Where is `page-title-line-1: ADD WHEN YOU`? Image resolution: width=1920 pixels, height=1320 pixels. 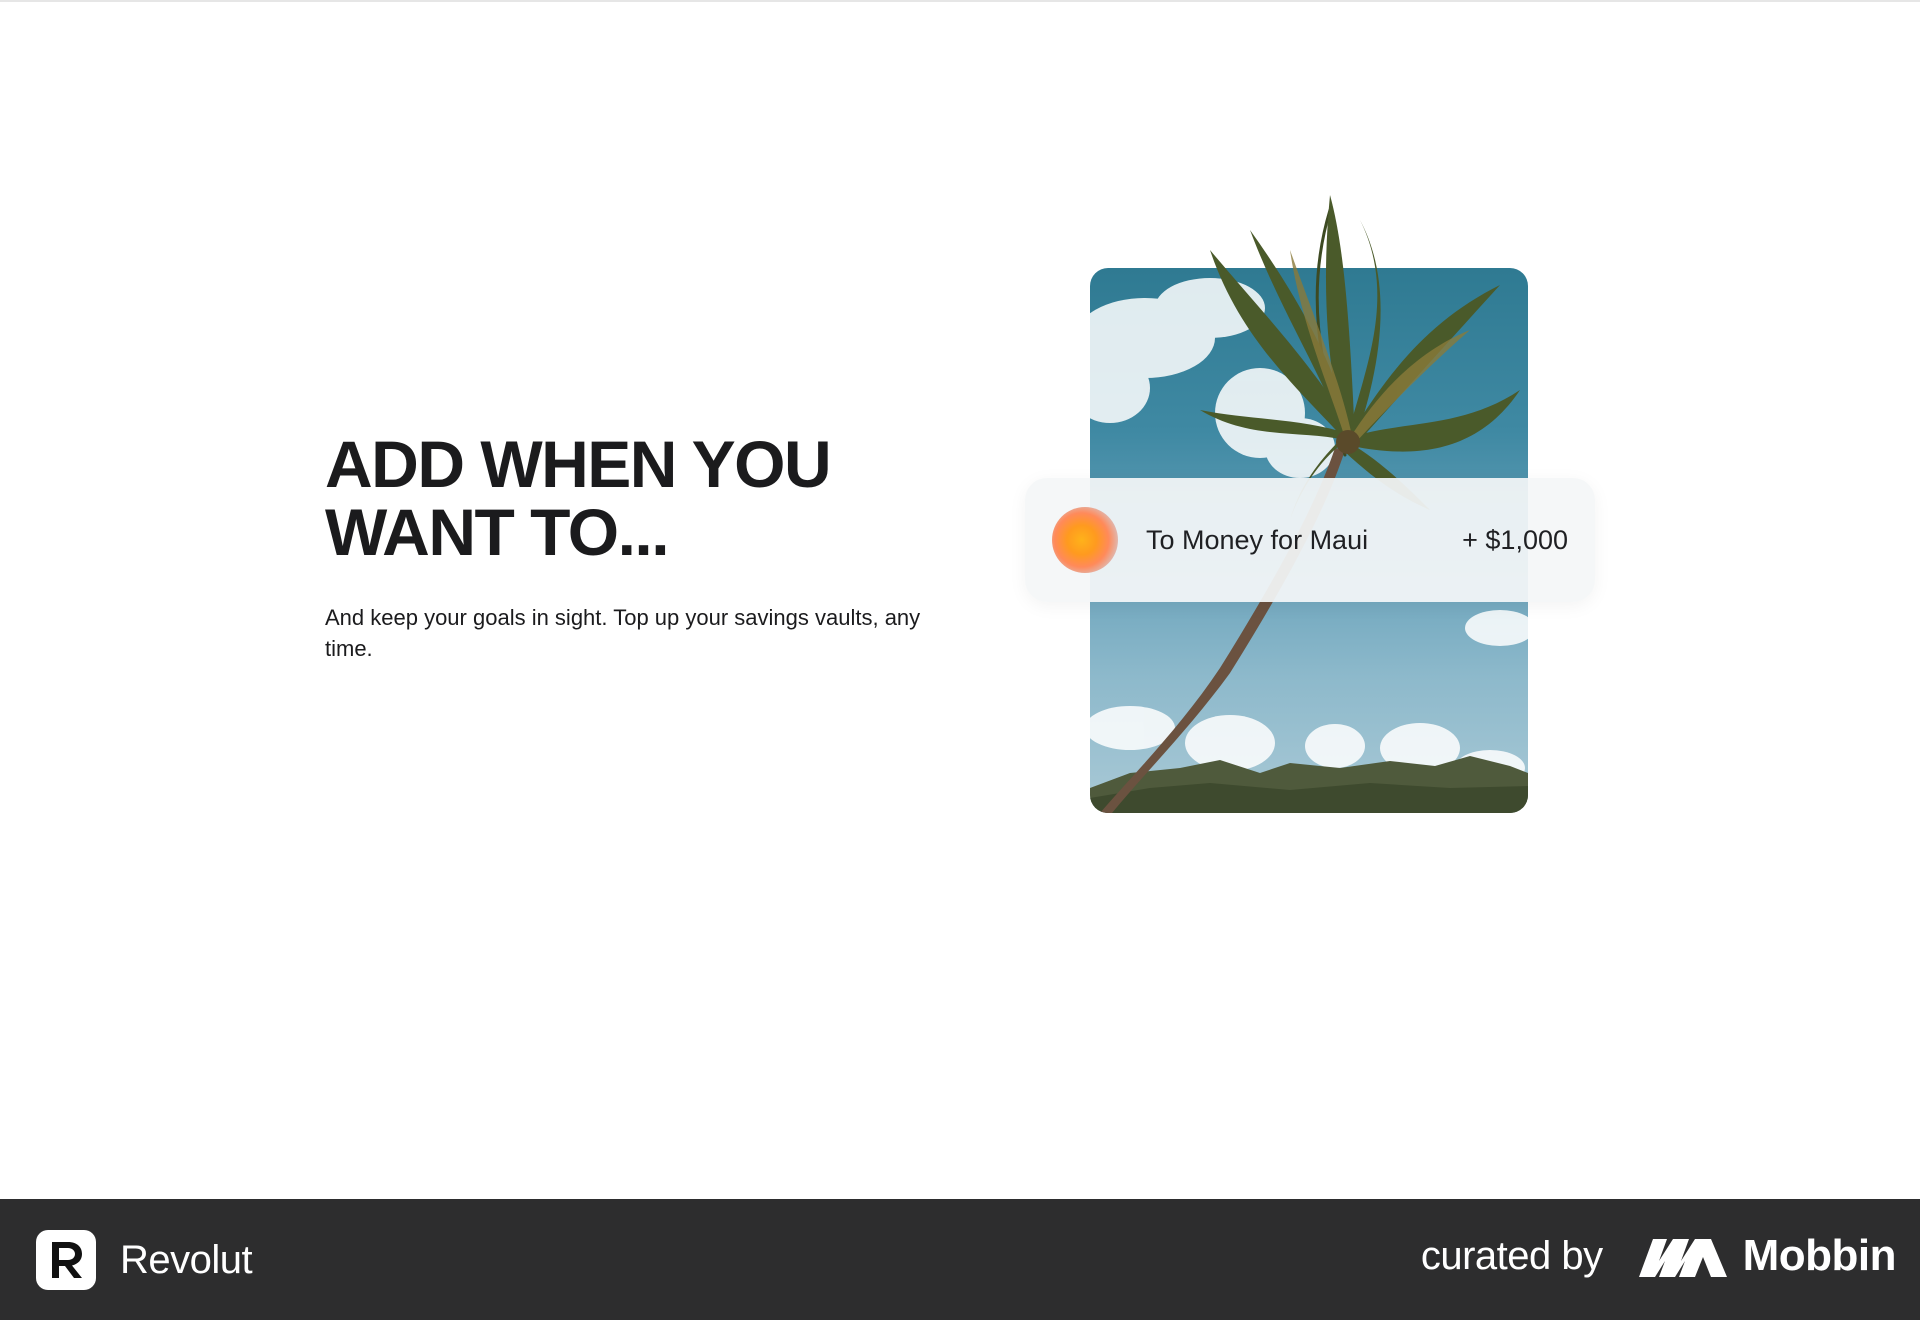
page-title-line-1: ADD WHEN YOU is located at coordinates (578, 464).